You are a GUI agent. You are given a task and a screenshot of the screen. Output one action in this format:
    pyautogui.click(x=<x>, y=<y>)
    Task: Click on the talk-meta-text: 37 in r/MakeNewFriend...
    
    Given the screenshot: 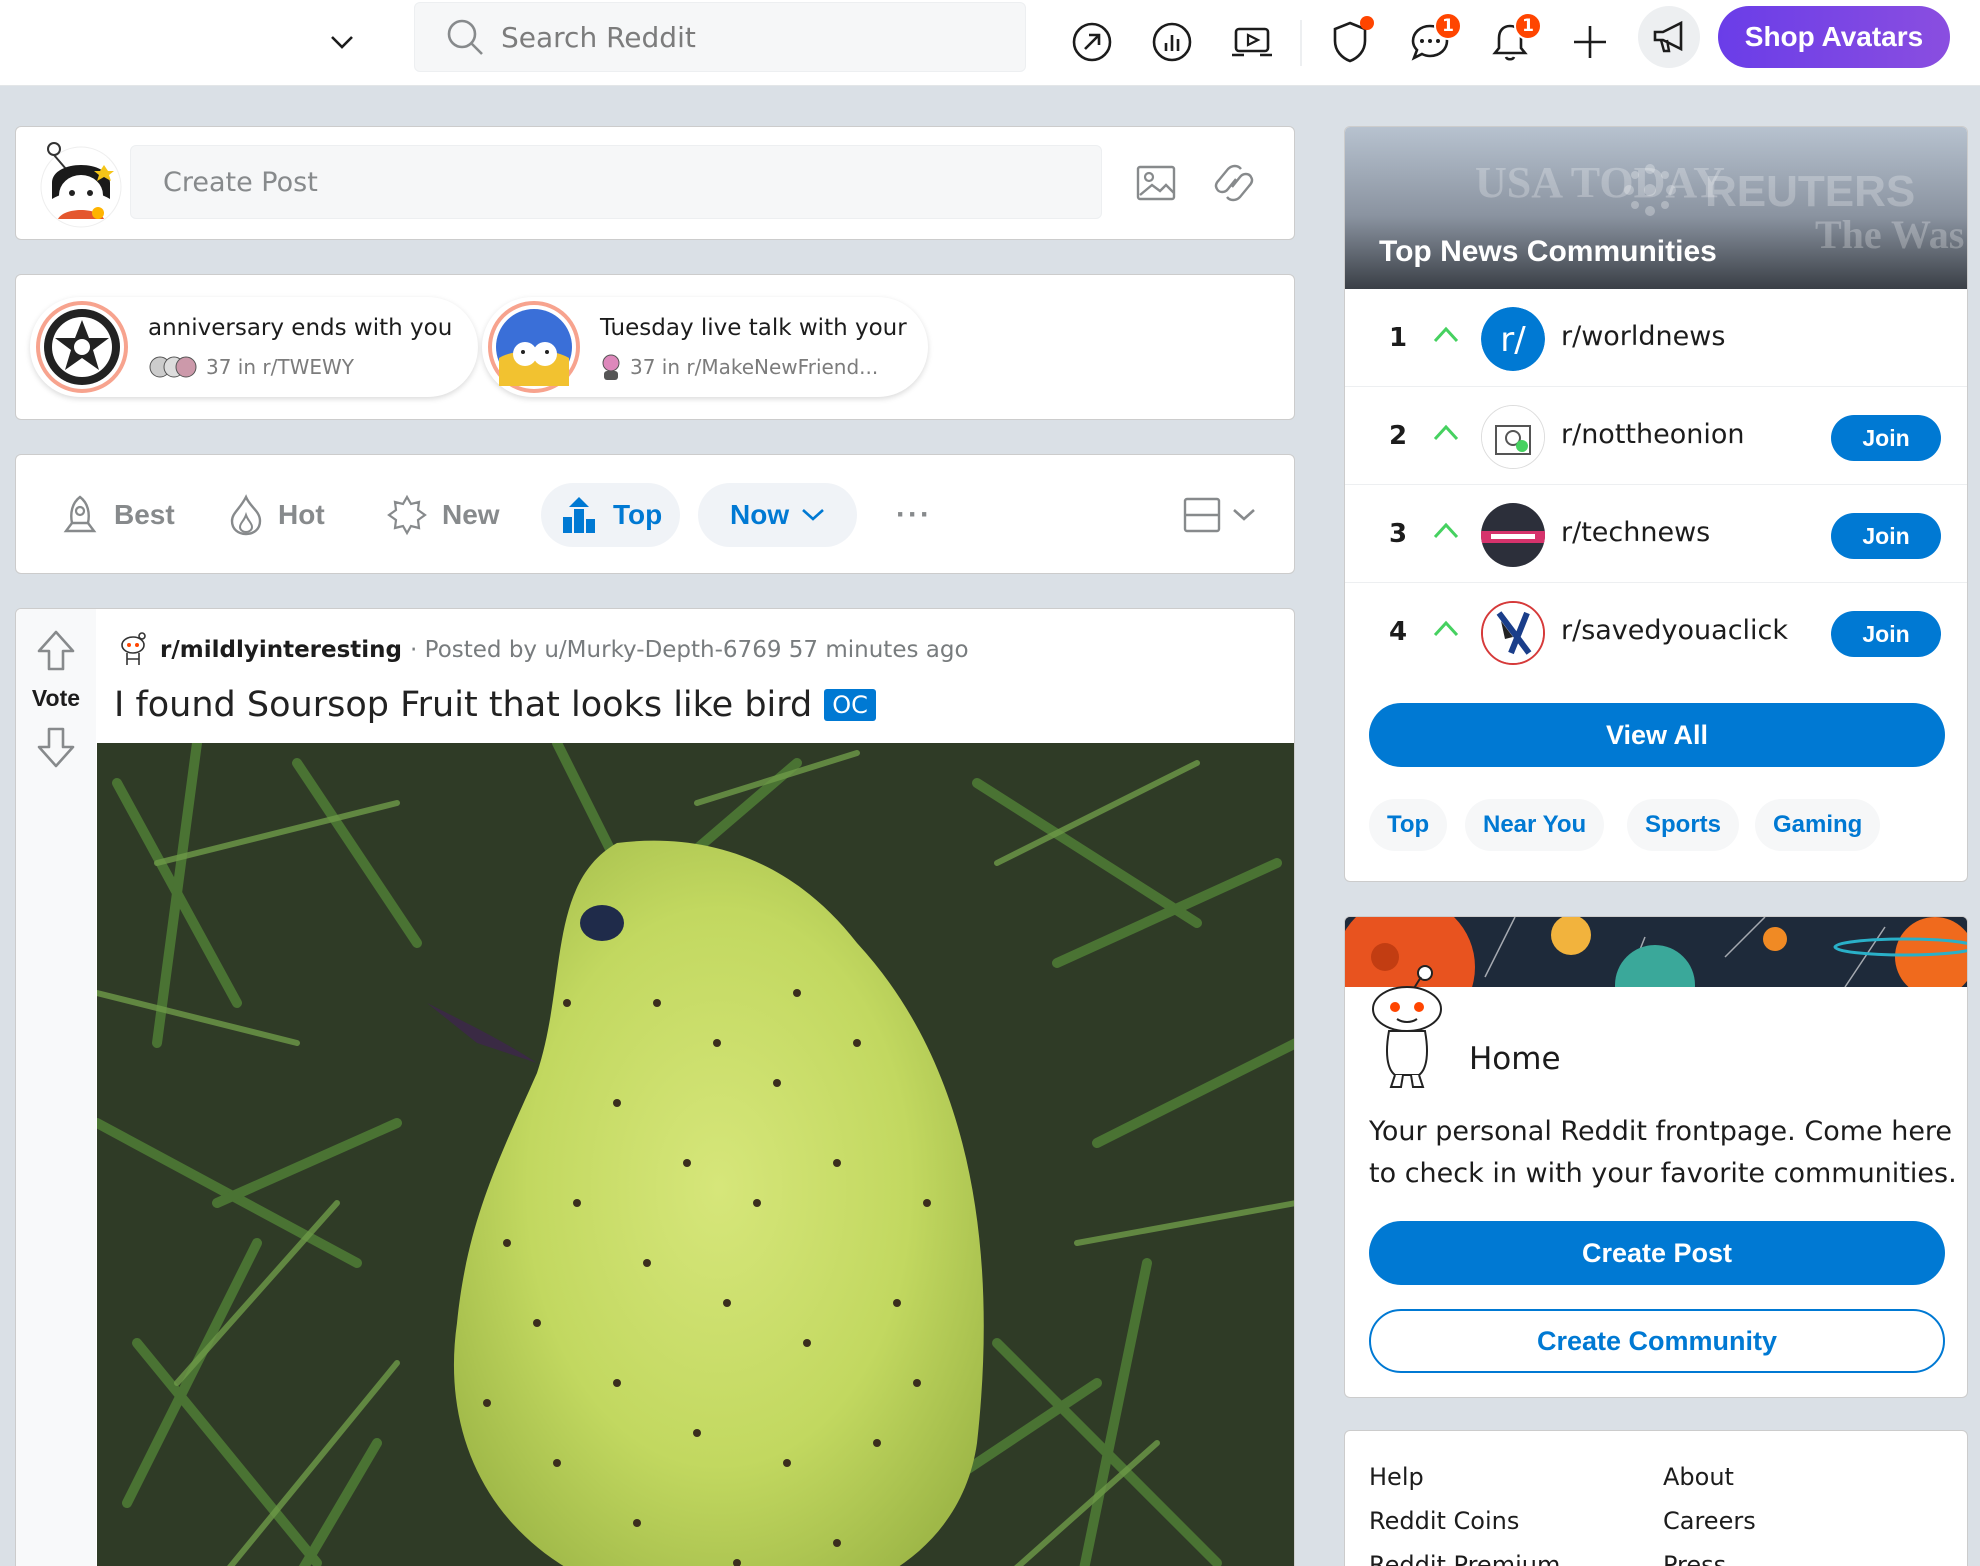 What is the action you would take?
    pyautogui.click(x=754, y=367)
    